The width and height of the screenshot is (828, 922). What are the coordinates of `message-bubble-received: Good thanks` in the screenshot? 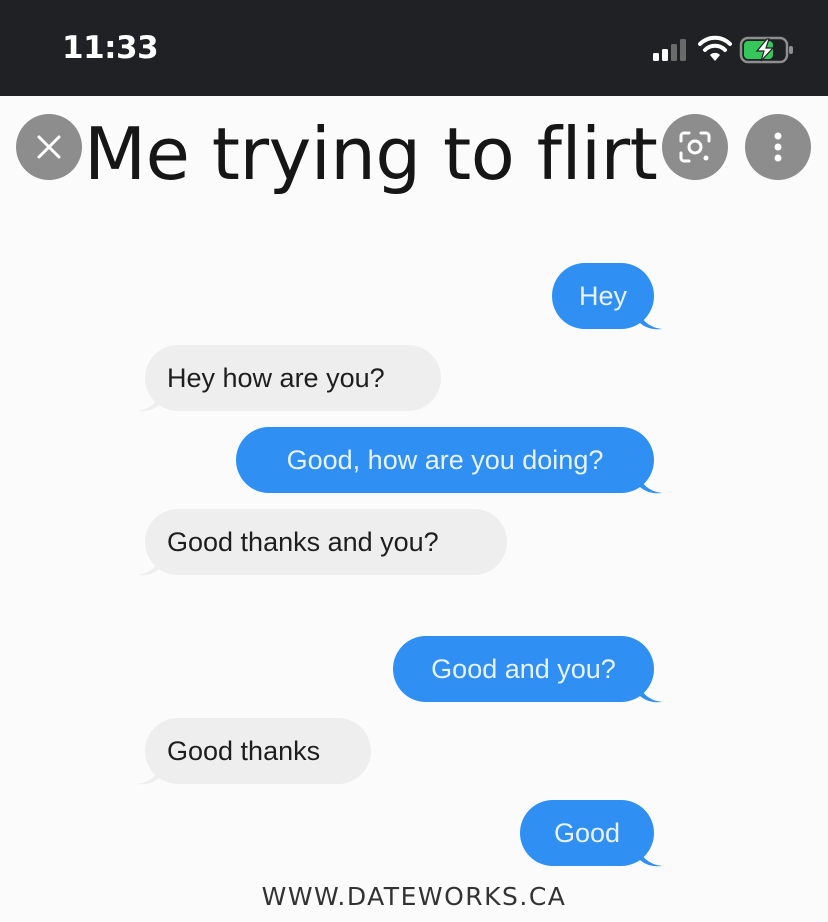 It's located at (254, 751).